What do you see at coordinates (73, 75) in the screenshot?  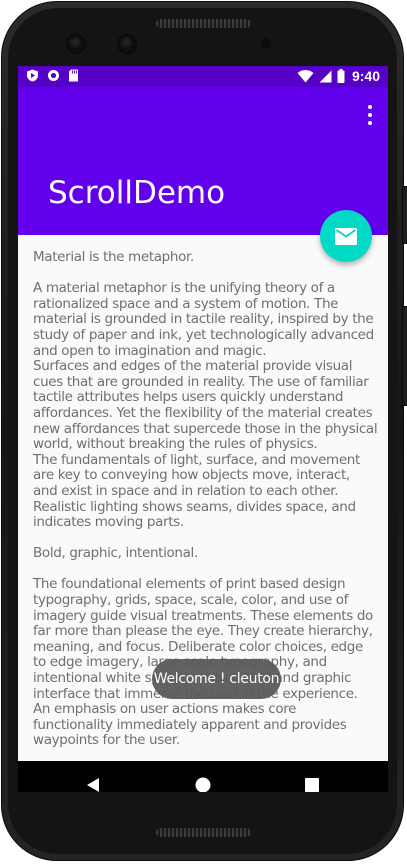 I see `sd-card-icon` at bounding box center [73, 75].